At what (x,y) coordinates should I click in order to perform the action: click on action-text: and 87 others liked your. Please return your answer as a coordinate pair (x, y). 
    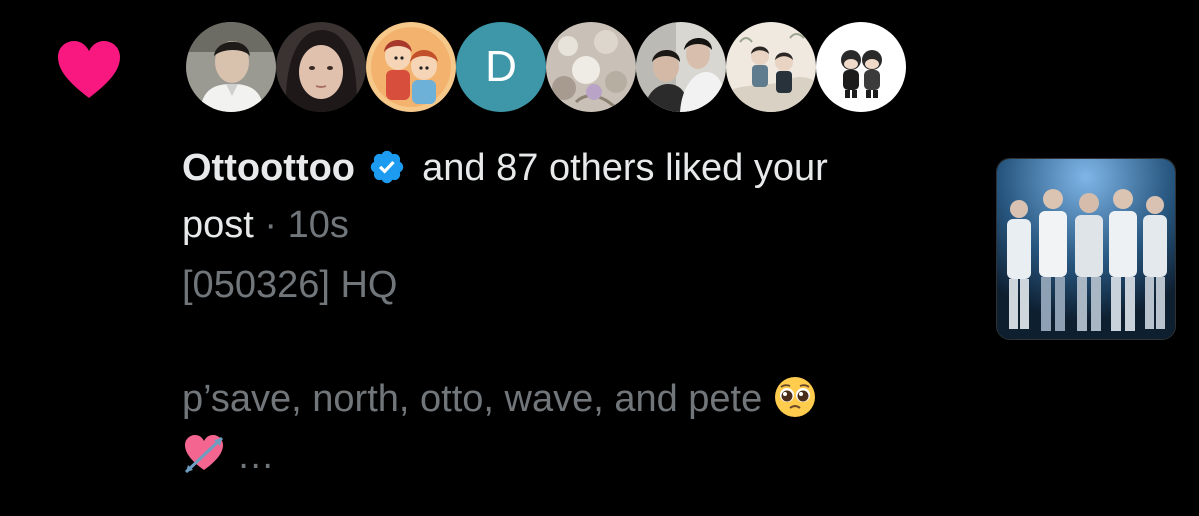
    Looking at the image, I should click on (625, 168).